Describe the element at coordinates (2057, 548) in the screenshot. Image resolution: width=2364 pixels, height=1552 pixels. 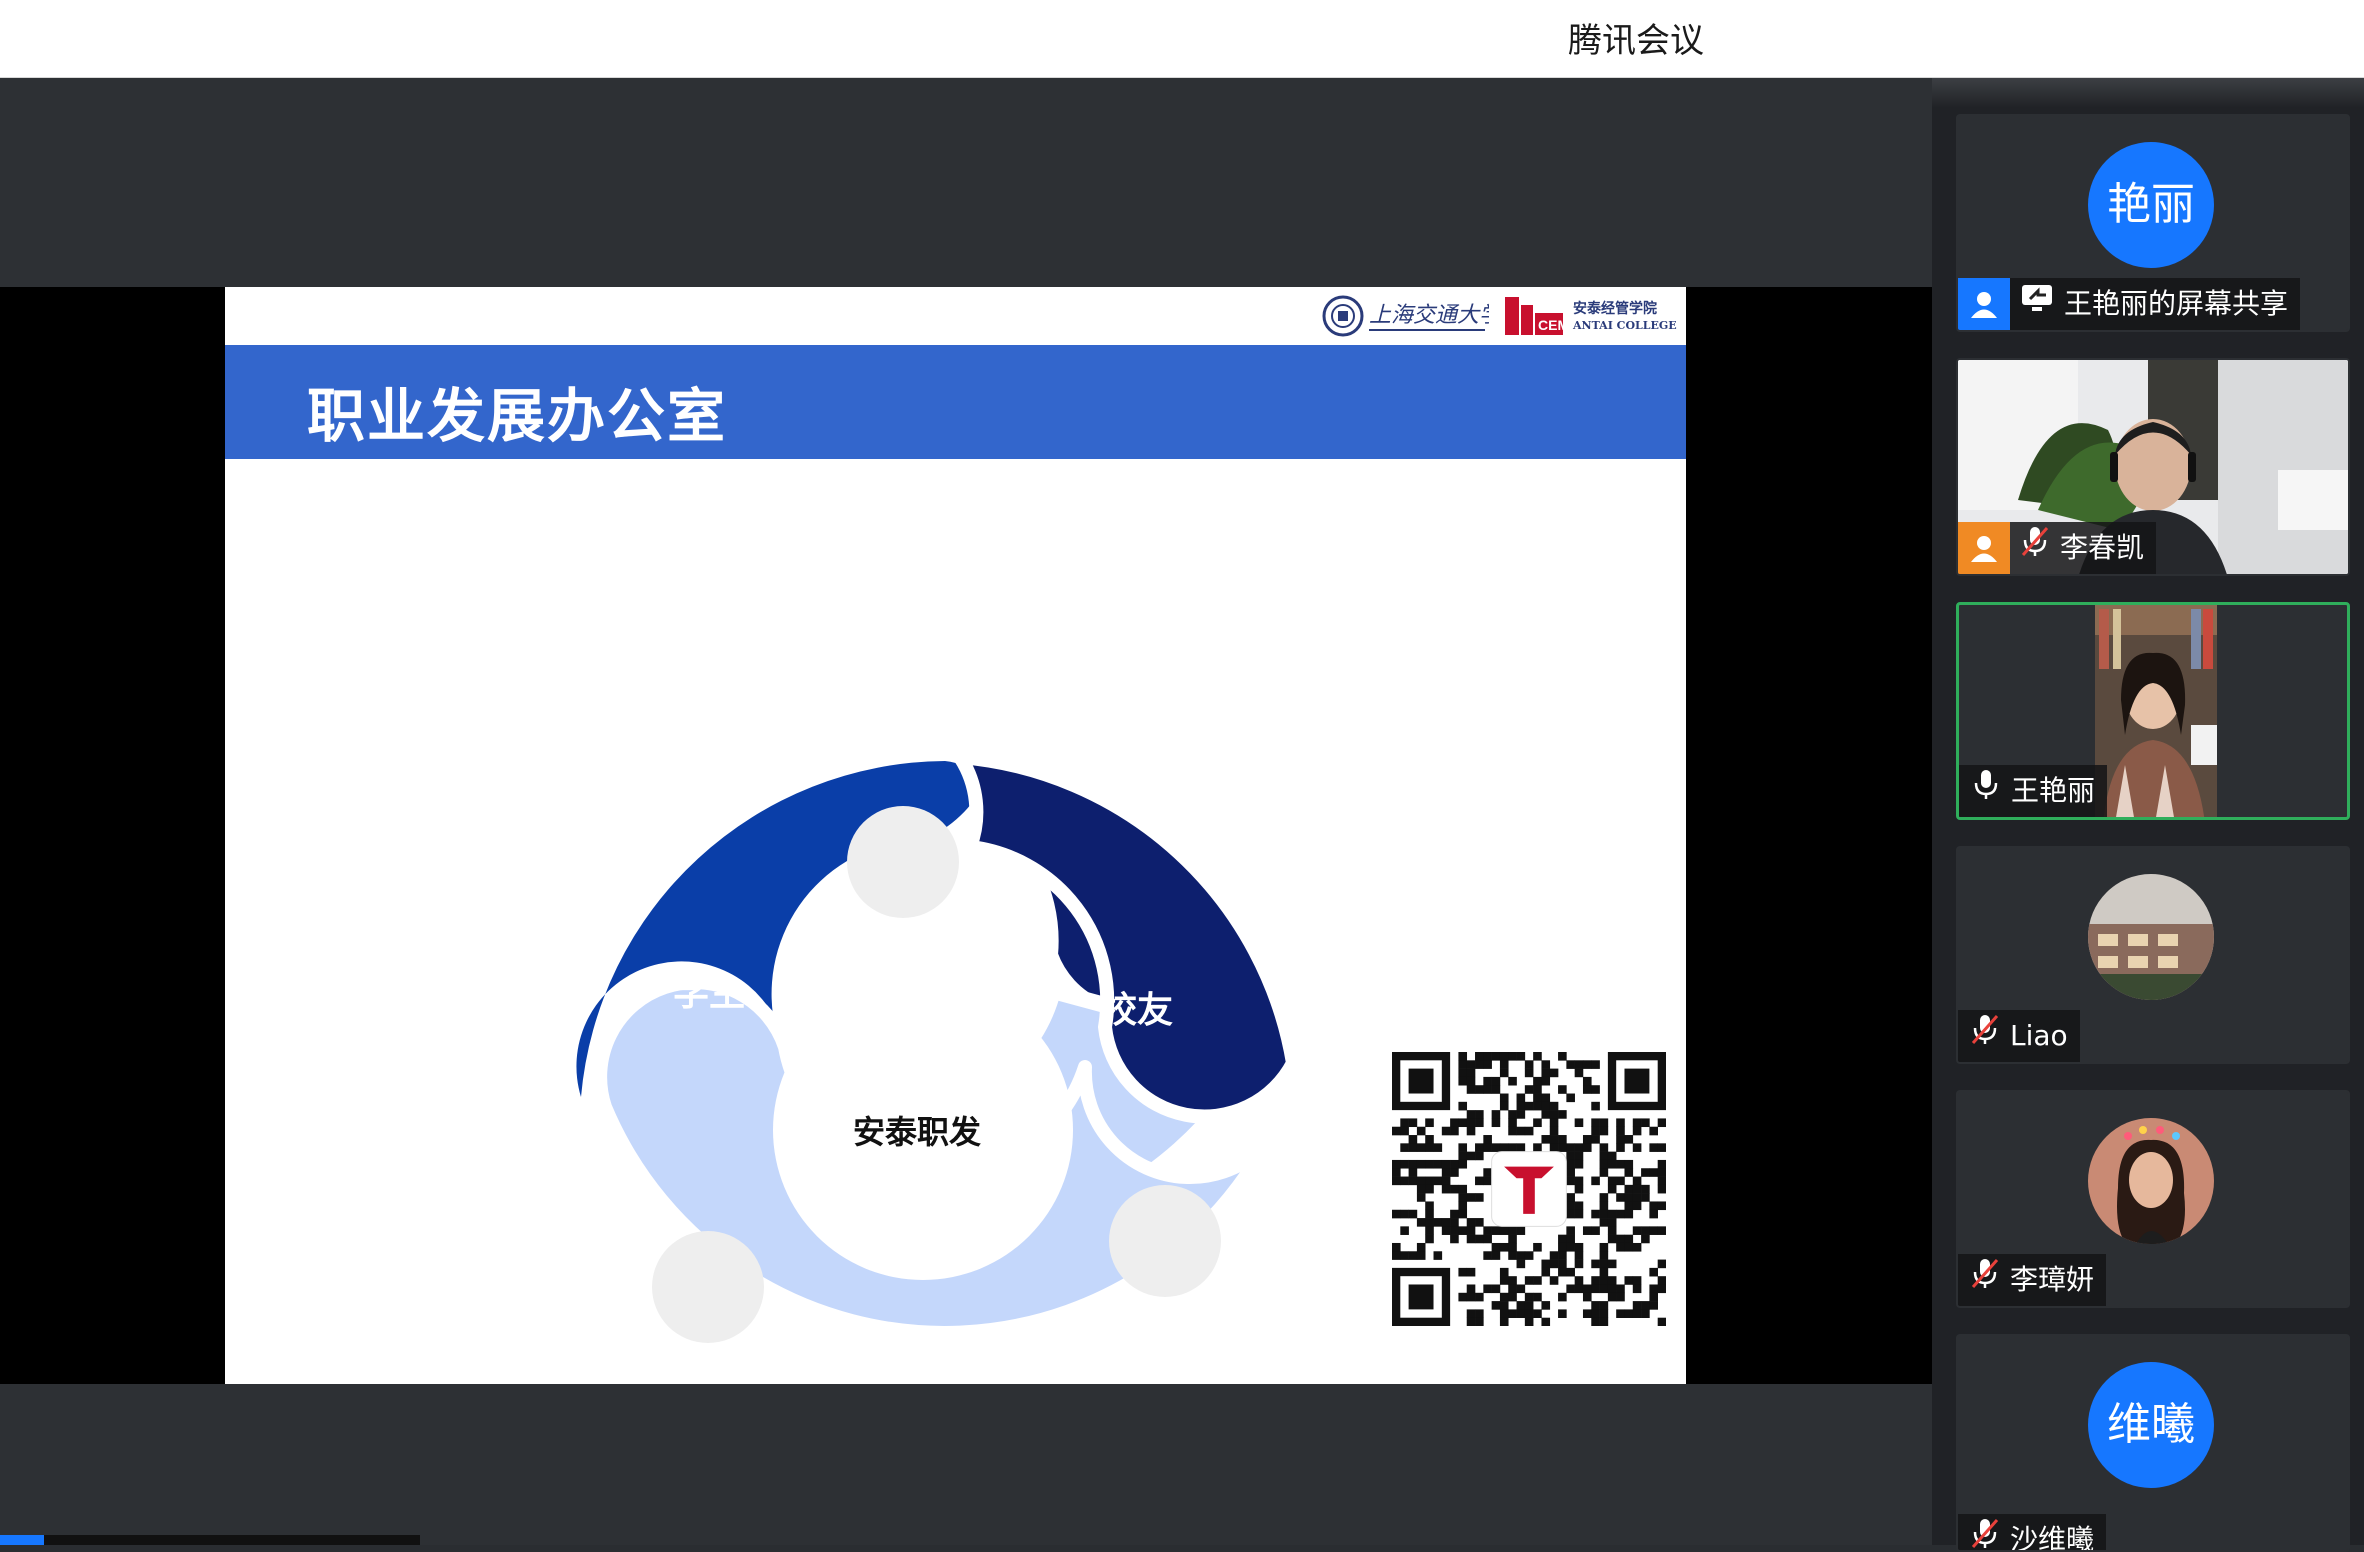
I see `participant-name-tag: 李春凯` at that location.